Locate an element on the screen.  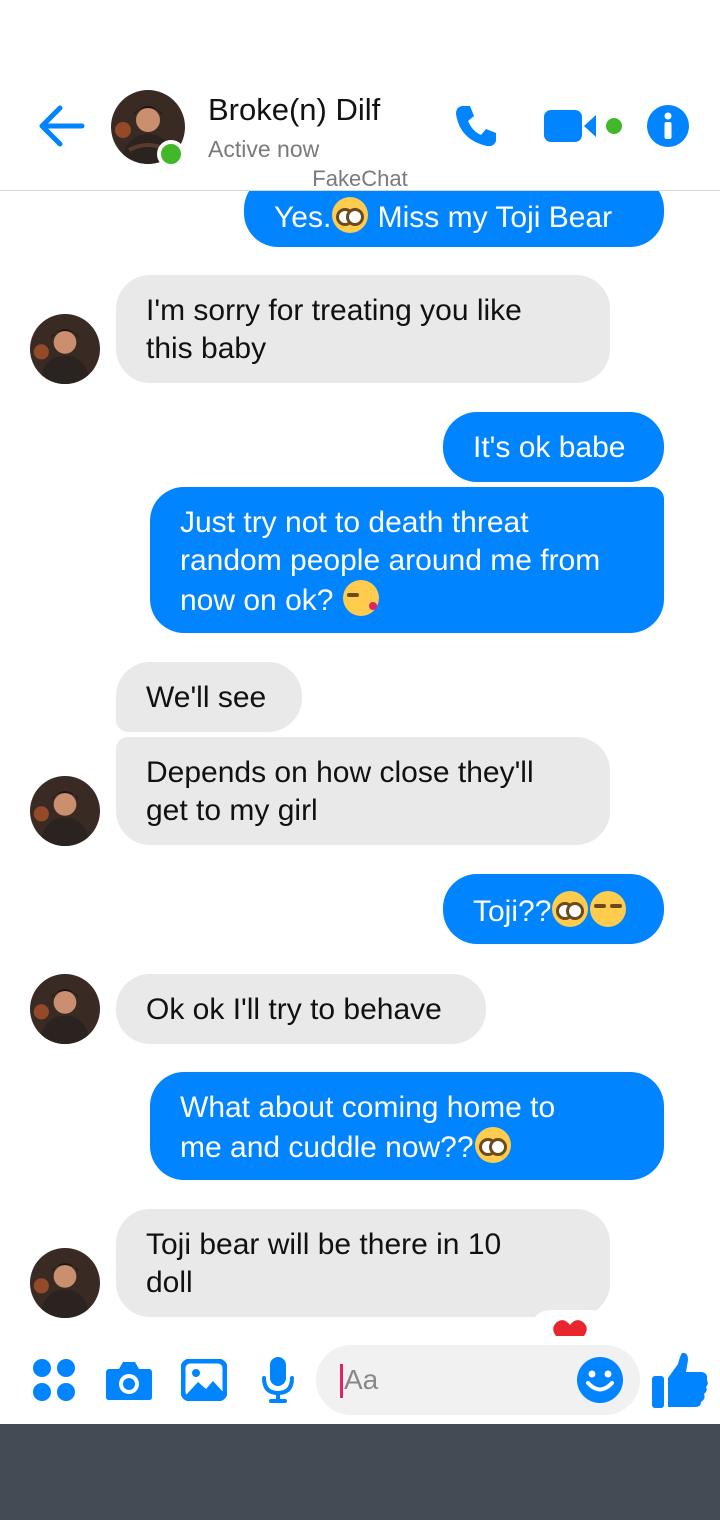
app-watermark: FakeChat is located at coordinates (360, 178).